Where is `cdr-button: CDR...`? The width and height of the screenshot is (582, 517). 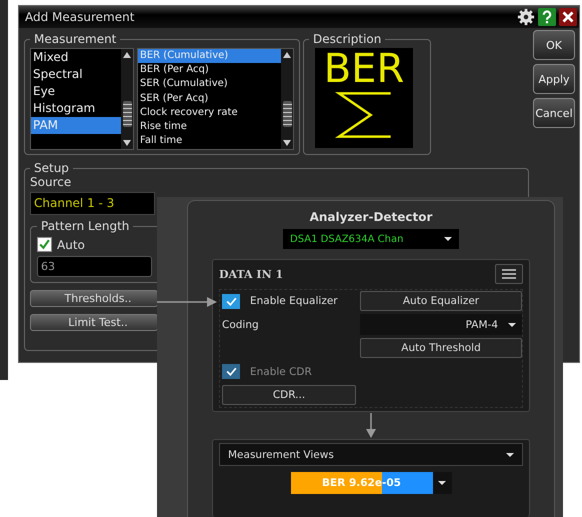 cdr-button: CDR... is located at coordinates (289, 395).